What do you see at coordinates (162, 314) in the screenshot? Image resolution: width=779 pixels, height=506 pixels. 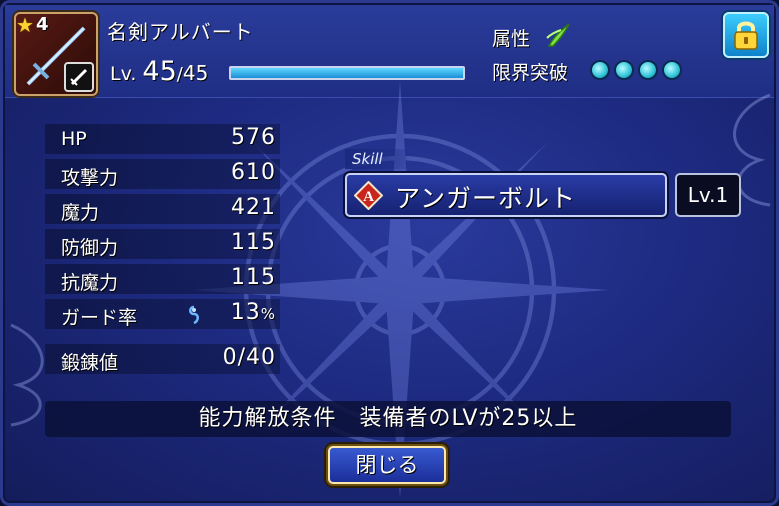 I see `stat-row-guard-rate: ガード率 13%` at bounding box center [162, 314].